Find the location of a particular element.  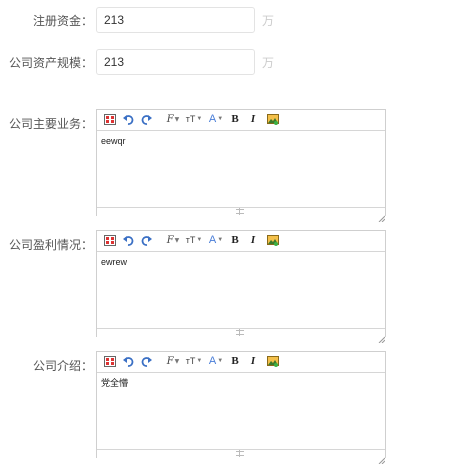

asset-scale-input is located at coordinates (175, 62).